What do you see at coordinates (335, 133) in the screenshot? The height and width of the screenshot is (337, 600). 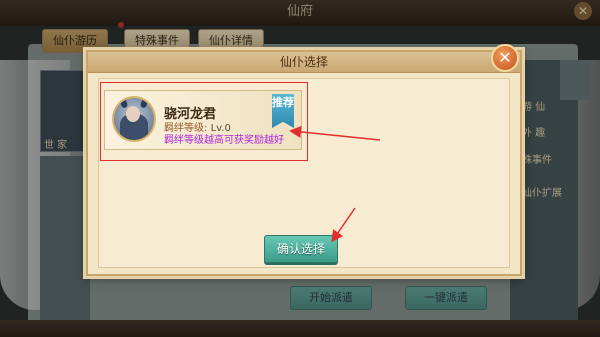 I see `arrow-to-card` at bounding box center [335, 133].